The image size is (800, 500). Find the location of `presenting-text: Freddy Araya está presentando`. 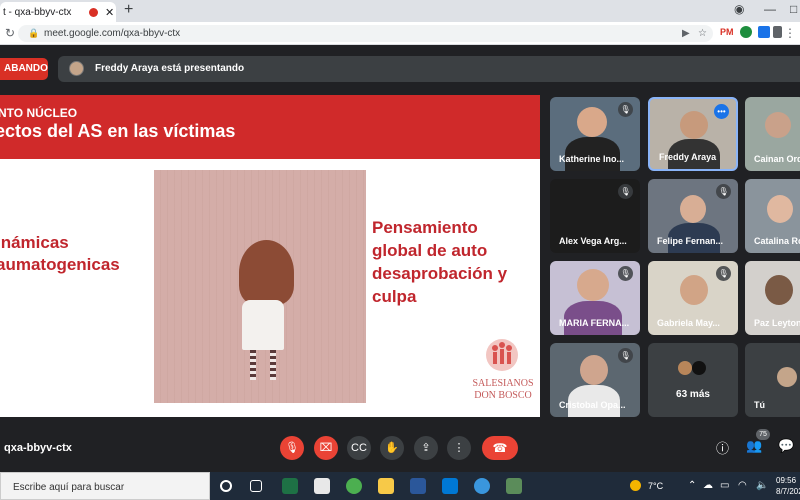

presenting-text: Freddy Araya está presentando is located at coordinates (170, 68).